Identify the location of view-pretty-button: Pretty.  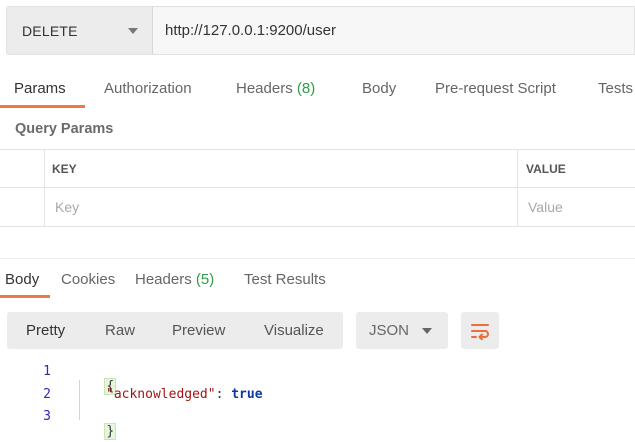
(45, 330).